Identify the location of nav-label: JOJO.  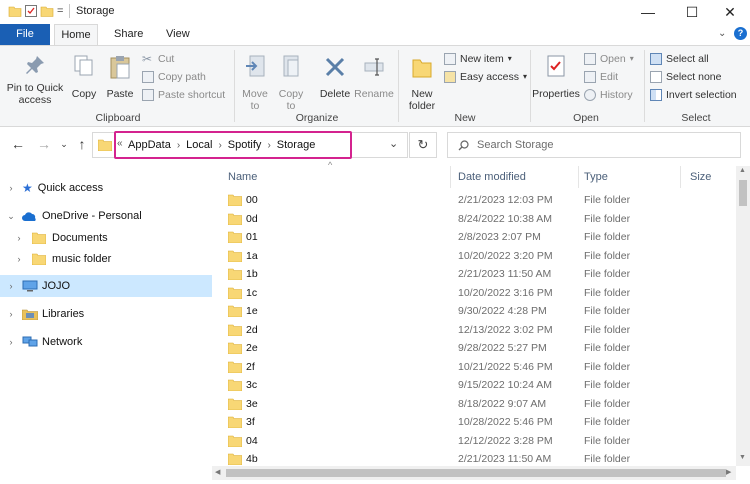
(56, 286).